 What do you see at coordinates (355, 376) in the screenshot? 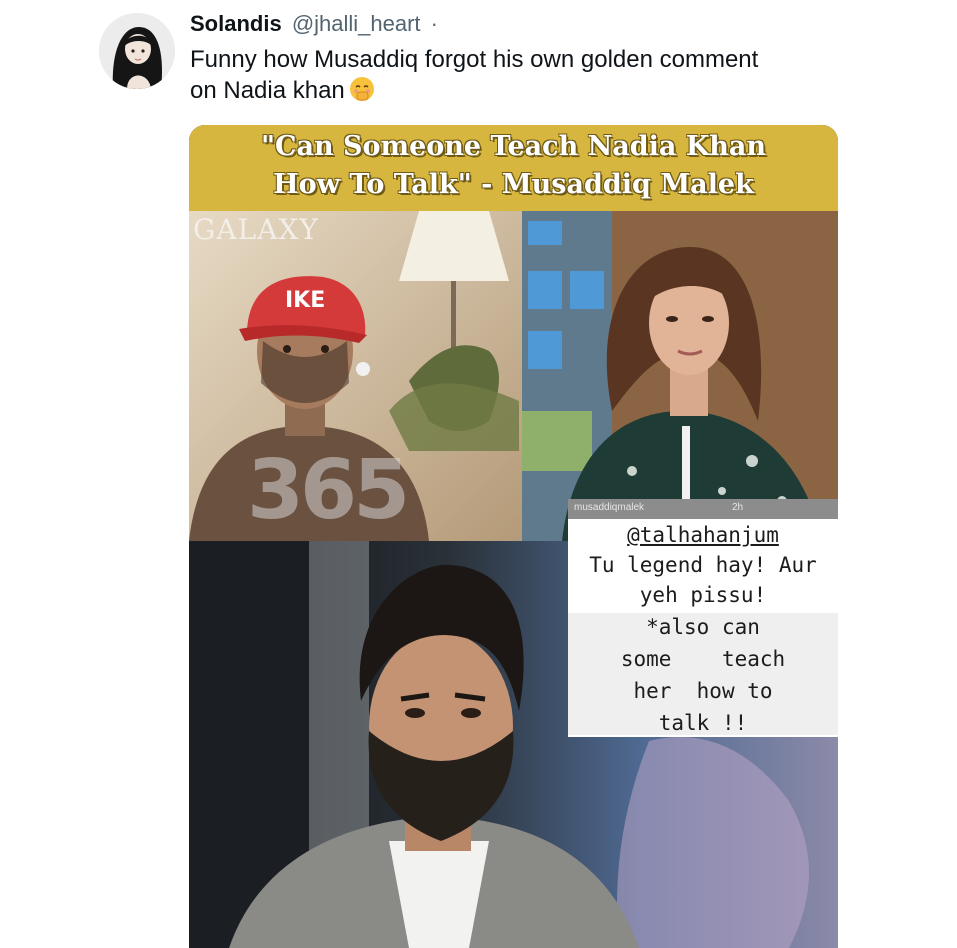
I see `panel-man-in-cap: IKE GALAXY 365` at bounding box center [355, 376].